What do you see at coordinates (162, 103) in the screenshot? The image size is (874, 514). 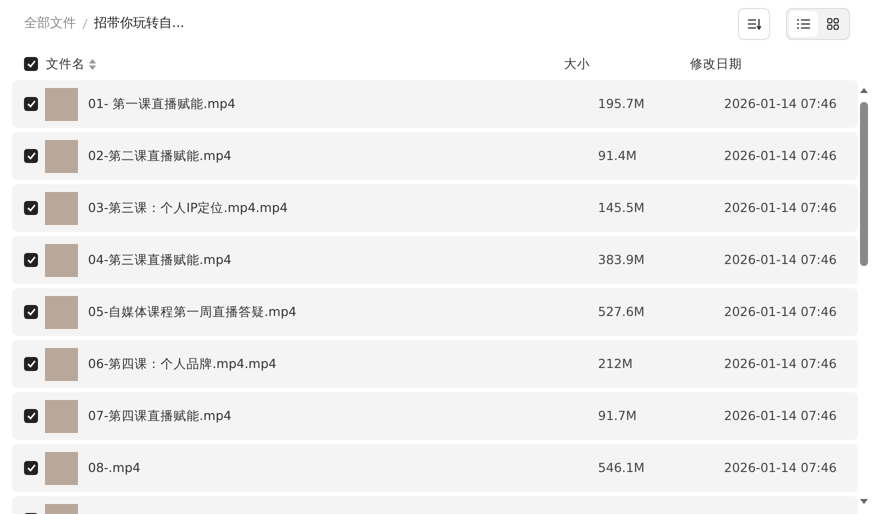 I see `file-name: 01- 第一课直播赋能.mp4` at bounding box center [162, 103].